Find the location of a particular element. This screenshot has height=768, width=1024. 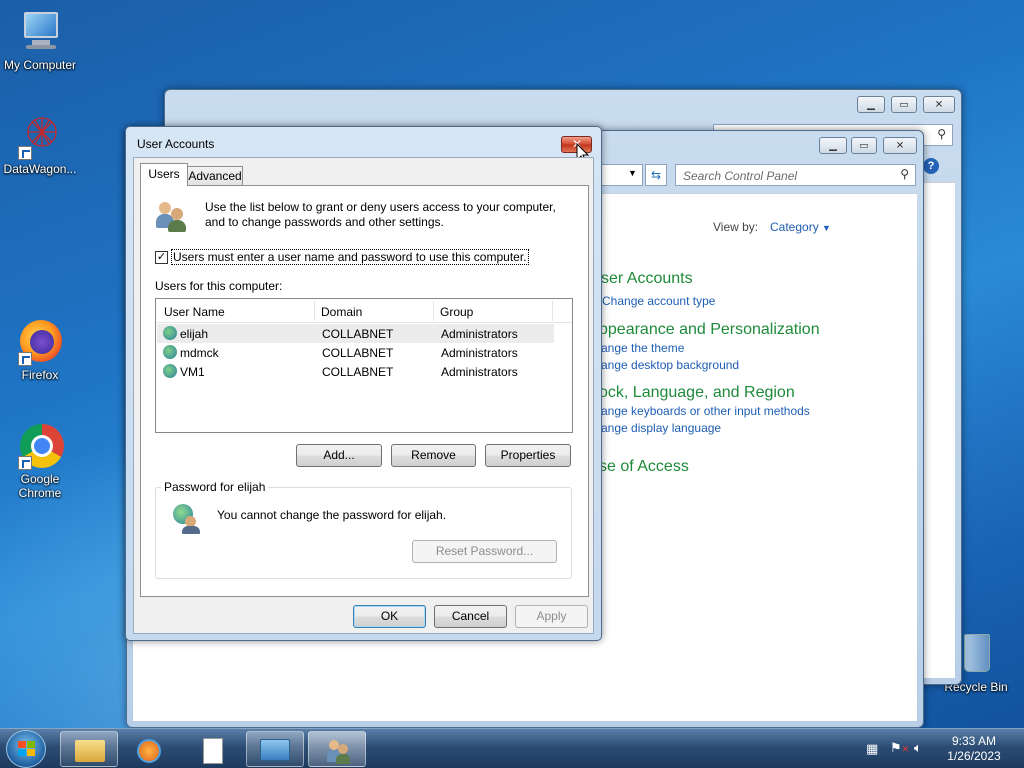

link-change-keyboards: ange keyboards or other input methods is located at coordinates (705, 411).